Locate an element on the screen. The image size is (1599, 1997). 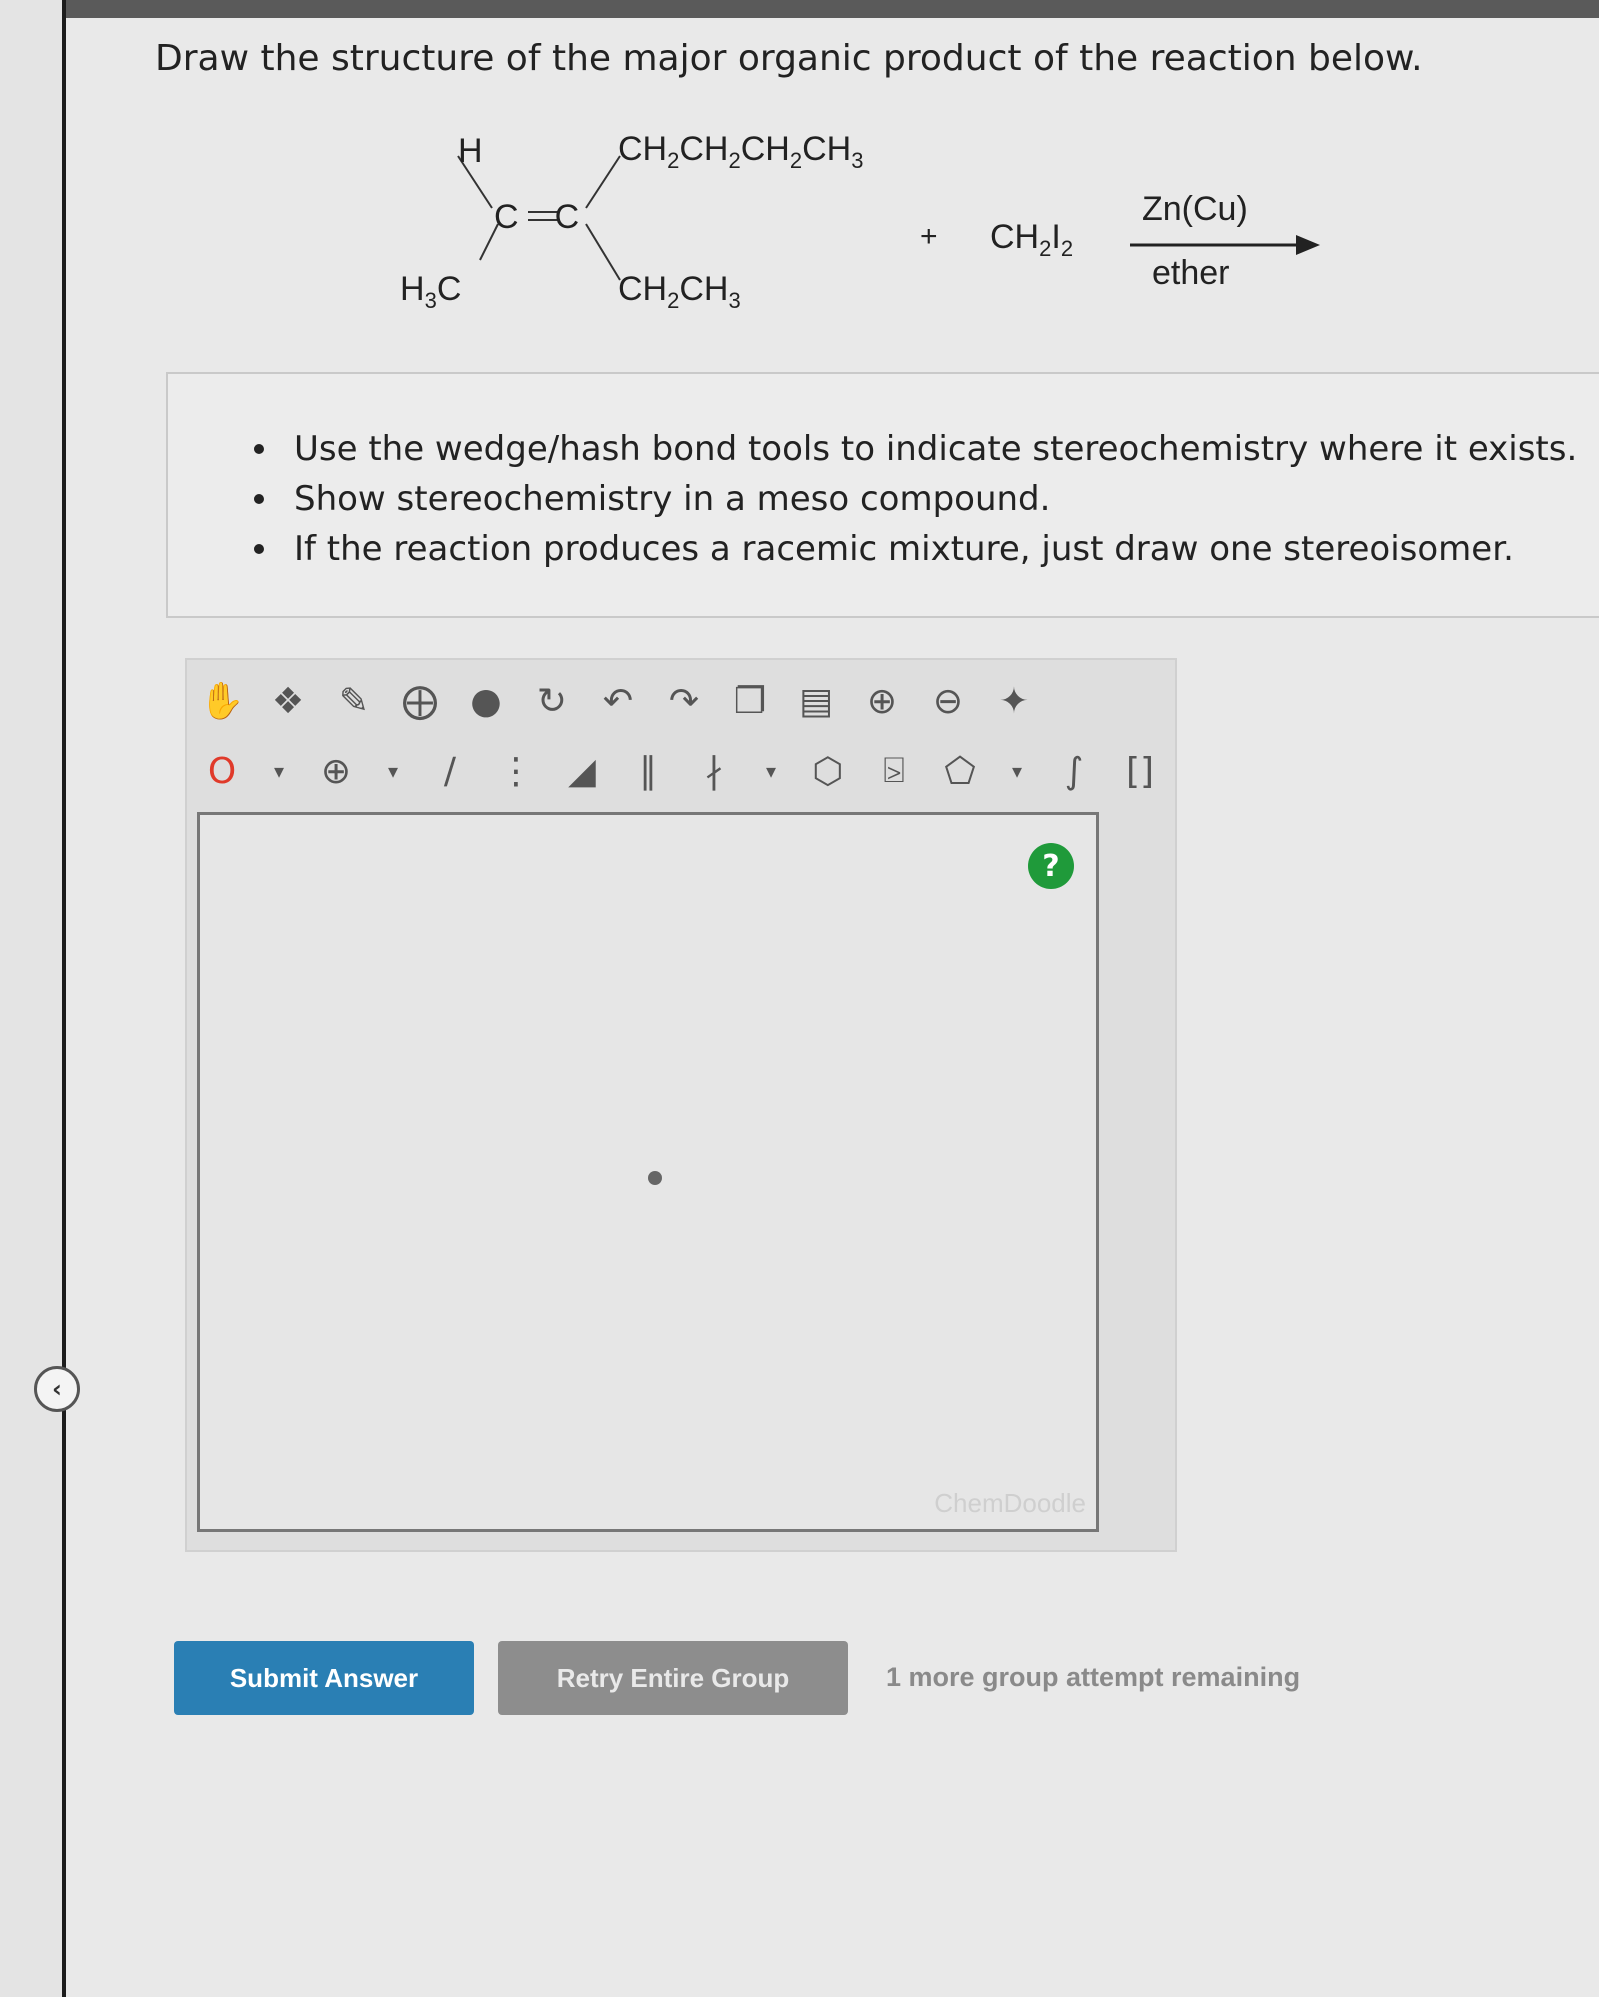
hash-bond-icon: ⋮ is located at coordinates (516, 771).